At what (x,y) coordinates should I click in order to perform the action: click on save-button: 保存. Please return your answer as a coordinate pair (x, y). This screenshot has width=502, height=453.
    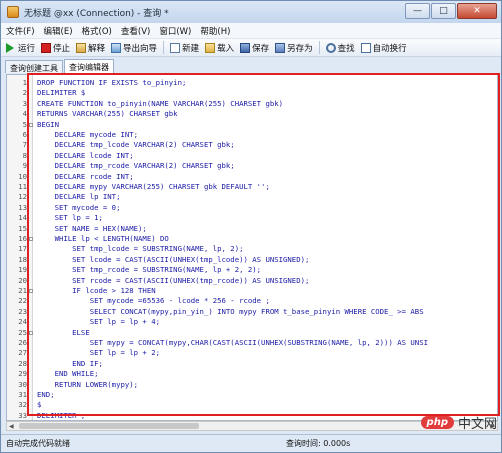
    Looking at the image, I should click on (254, 48).